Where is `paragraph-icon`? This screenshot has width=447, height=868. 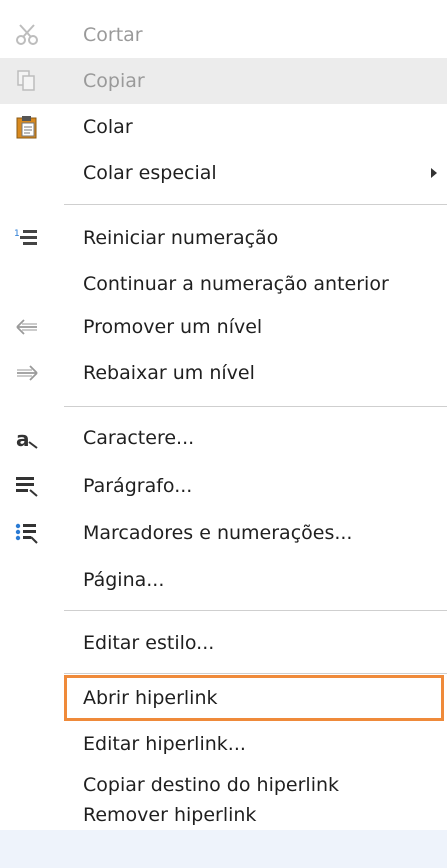 paragraph-icon is located at coordinates (27, 486).